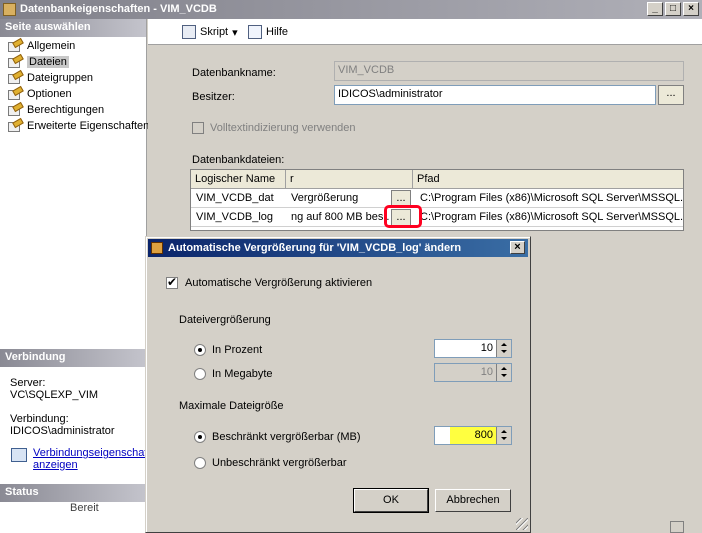  Describe the element at coordinates (238, 198) in the screenshot. I see `row1-logical: VIM_VCDB_dat` at that location.